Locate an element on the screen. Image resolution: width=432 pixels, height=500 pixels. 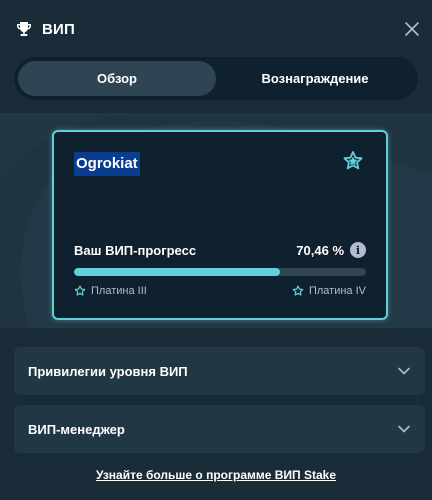
progress-value: 70,46 % is located at coordinates (320, 250).